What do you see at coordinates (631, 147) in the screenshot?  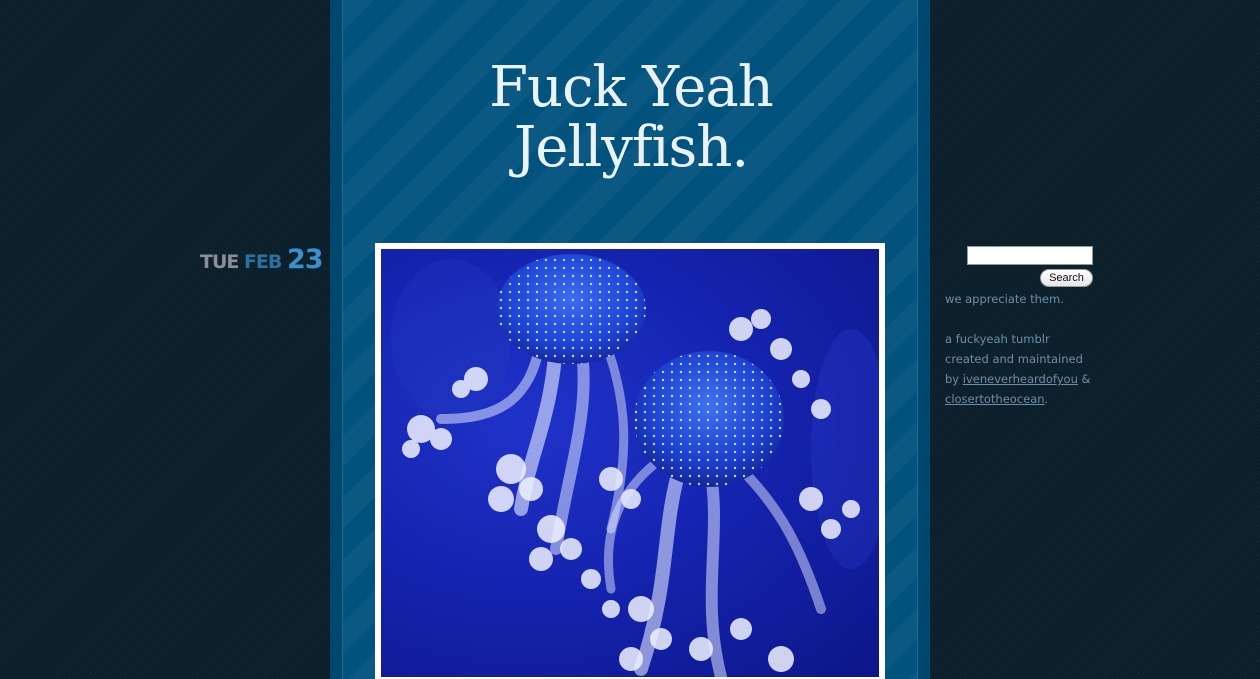 I see `blog-title-line2: Jellyfish.` at bounding box center [631, 147].